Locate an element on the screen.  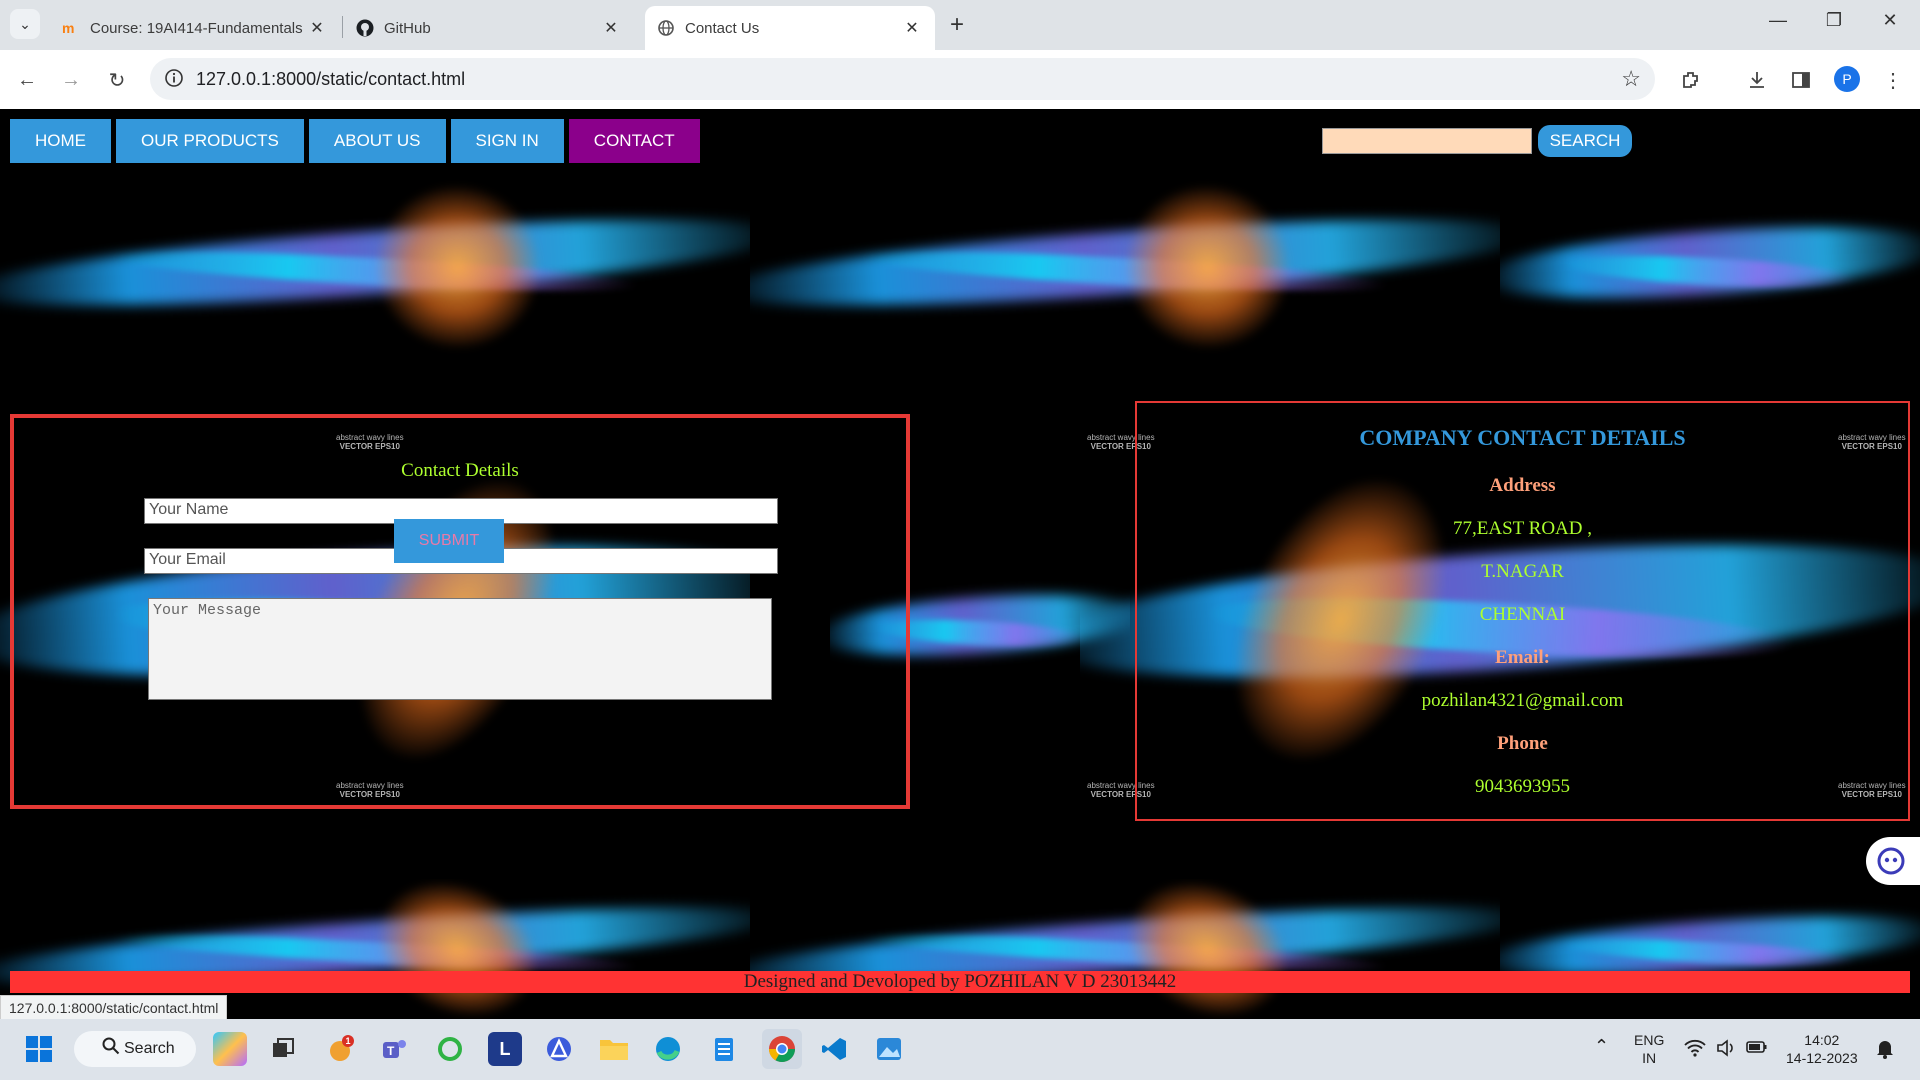
search-button: SEARCH is located at coordinates (1585, 141).